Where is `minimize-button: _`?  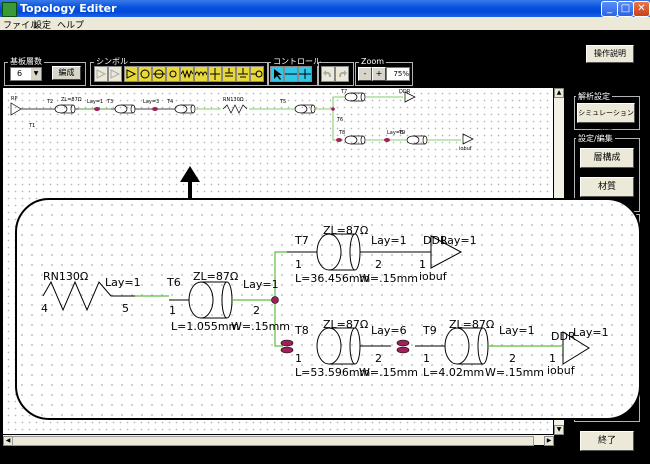
minimize-button: _ is located at coordinates (609, 9).